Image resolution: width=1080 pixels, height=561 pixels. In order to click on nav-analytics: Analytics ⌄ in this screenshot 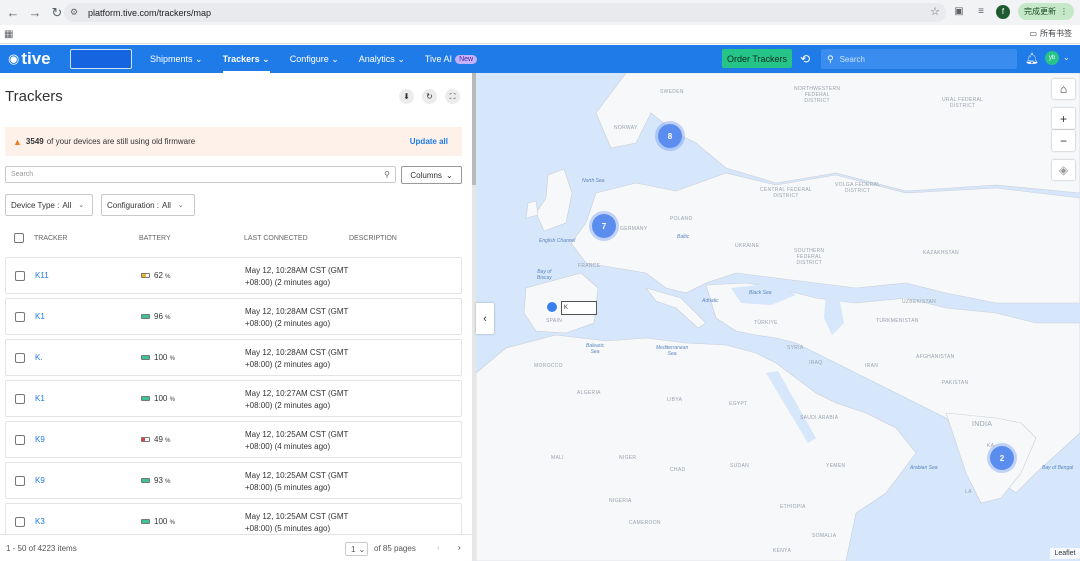, I will do `click(387, 59)`.